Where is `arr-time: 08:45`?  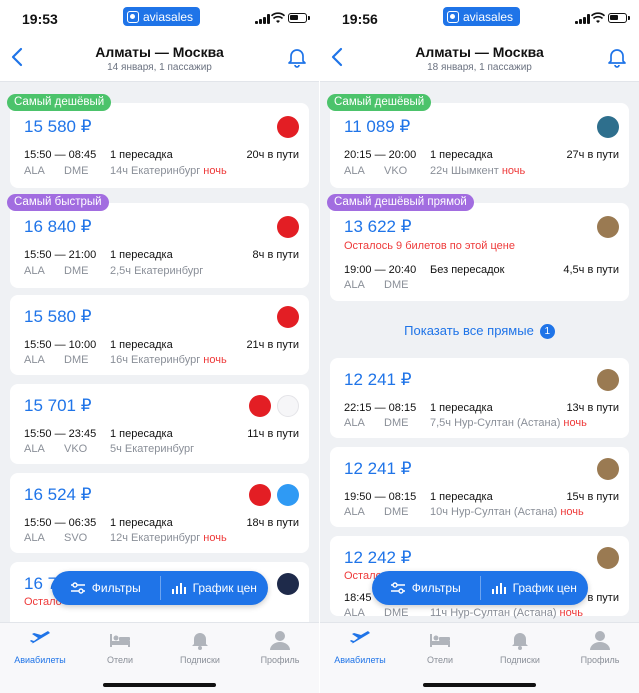 arr-time: 08:45 is located at coordinates (82, 155).